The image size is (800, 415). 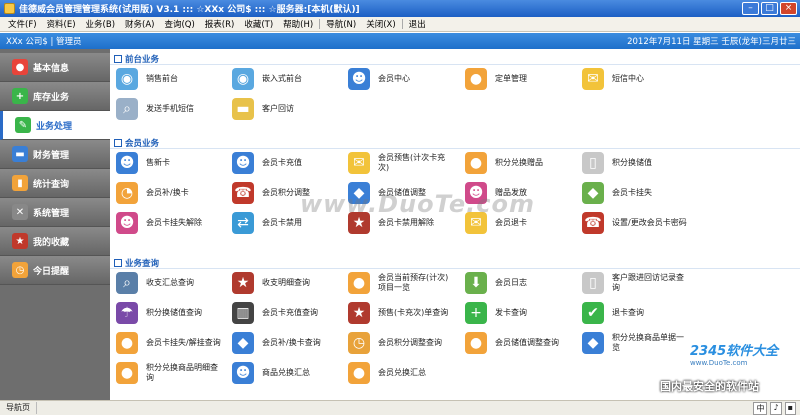 I want to click on ime-button: ♪, so click(x=776, y=408).